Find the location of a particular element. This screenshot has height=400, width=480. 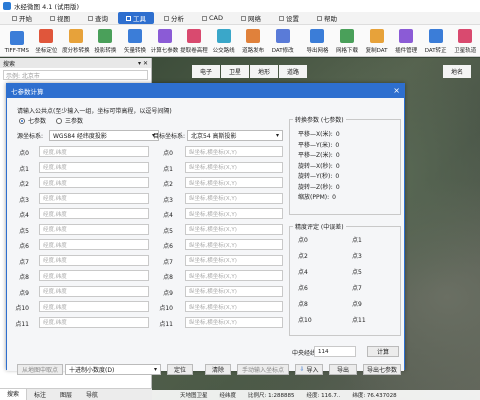

export-params-button: 导出七参数 is located at coordinates (382, 369).